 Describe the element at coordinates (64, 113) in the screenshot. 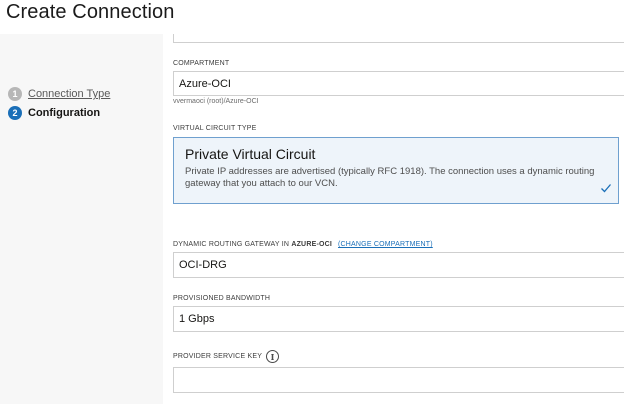

I see `step-label: Configuration` at that location.